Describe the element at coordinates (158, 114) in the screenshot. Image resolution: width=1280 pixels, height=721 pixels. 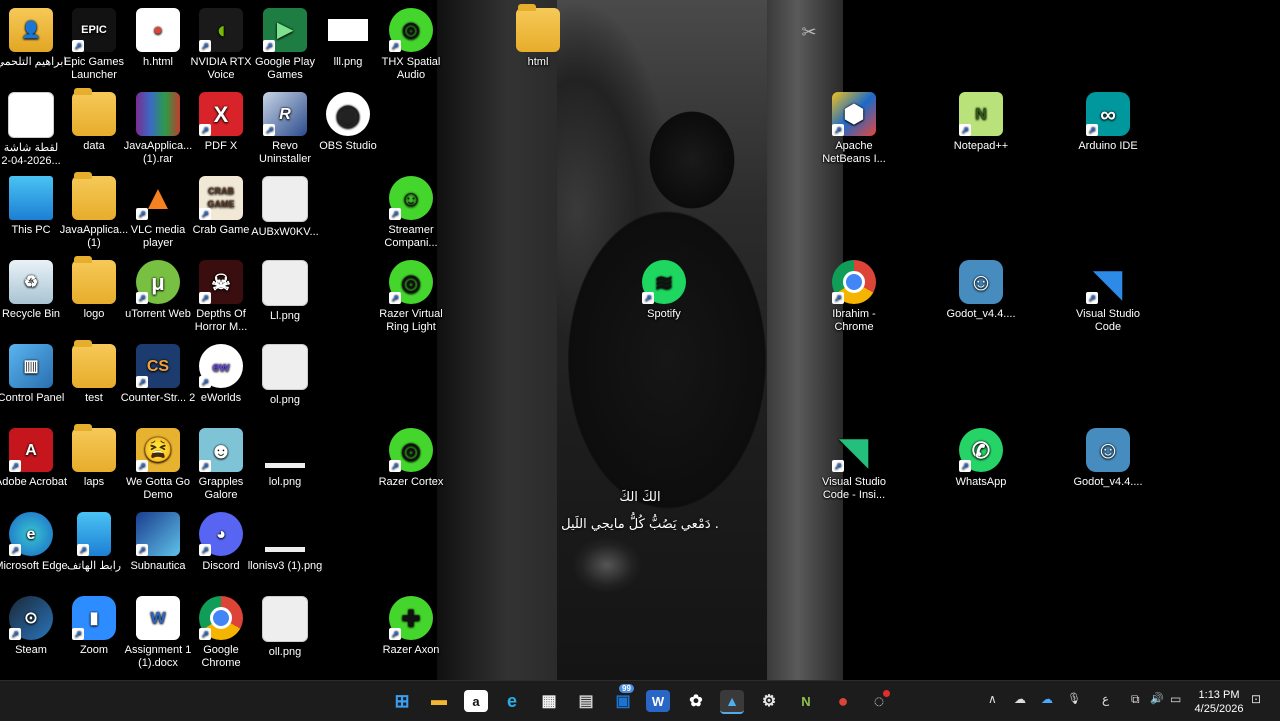
I see `winrar-archive-icon` at that location.